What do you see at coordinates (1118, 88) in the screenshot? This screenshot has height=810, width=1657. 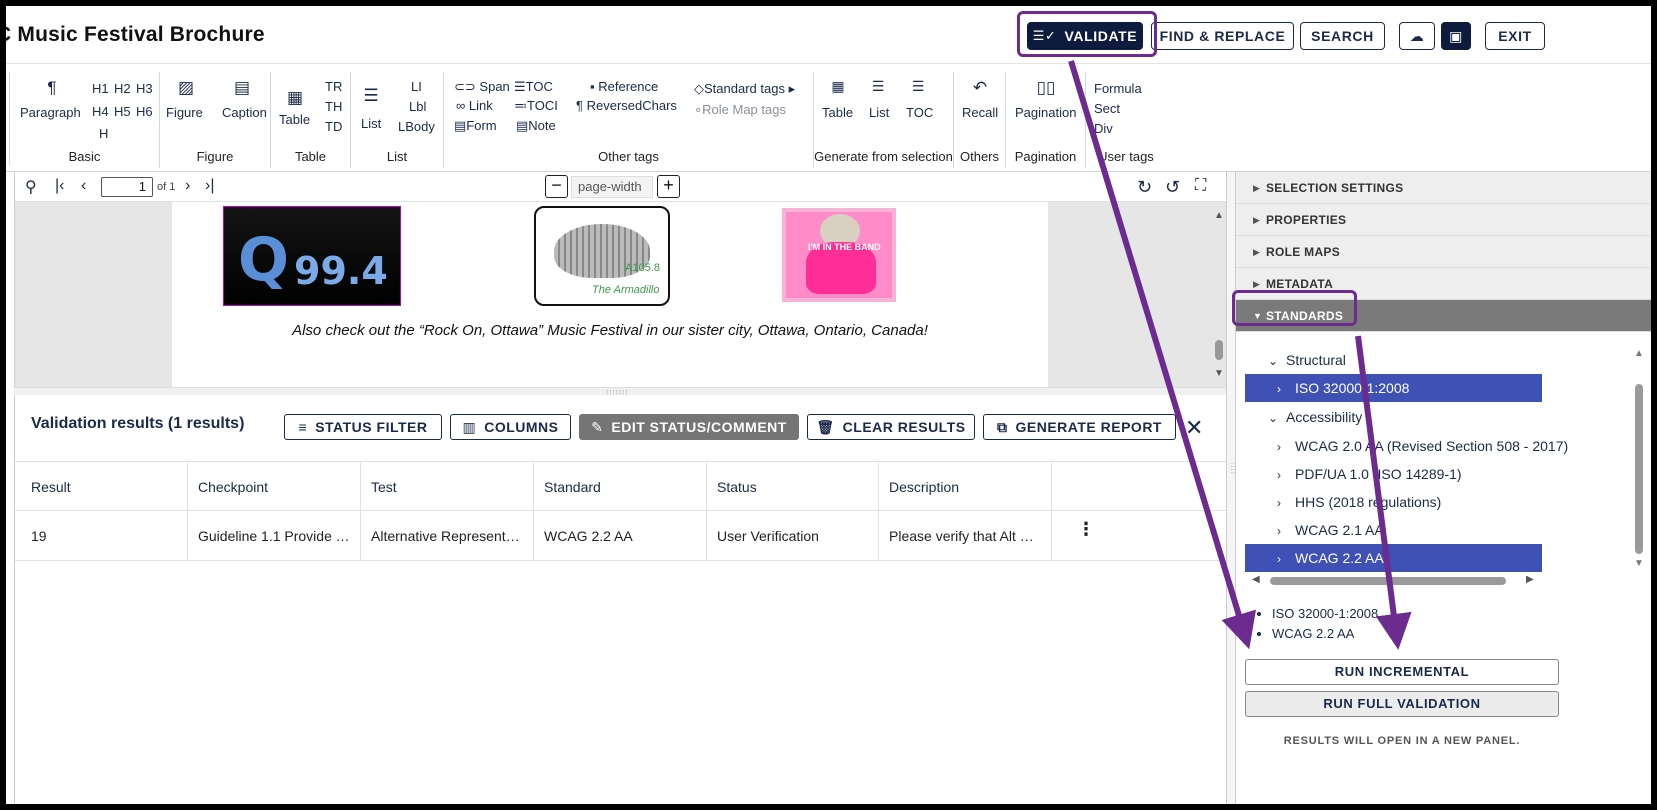 I see `formula-button: Formula` at bounding box center [1118, 88].